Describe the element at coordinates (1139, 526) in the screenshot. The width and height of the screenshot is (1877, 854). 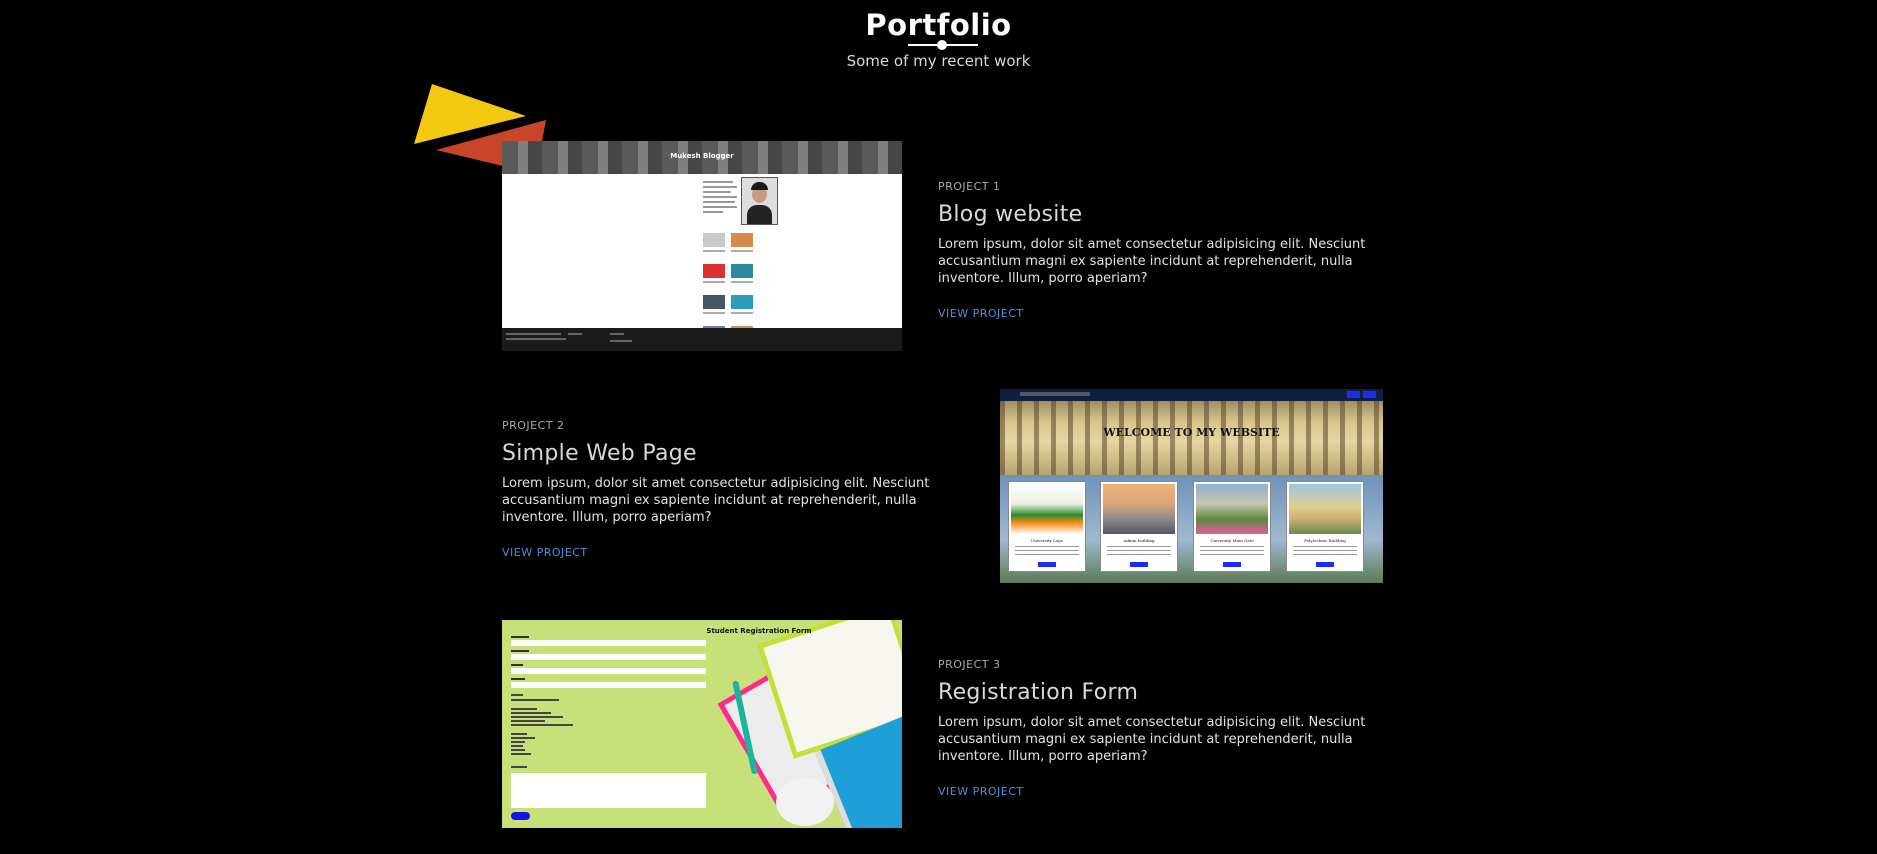
I see `web-card: Admin building` at that location.